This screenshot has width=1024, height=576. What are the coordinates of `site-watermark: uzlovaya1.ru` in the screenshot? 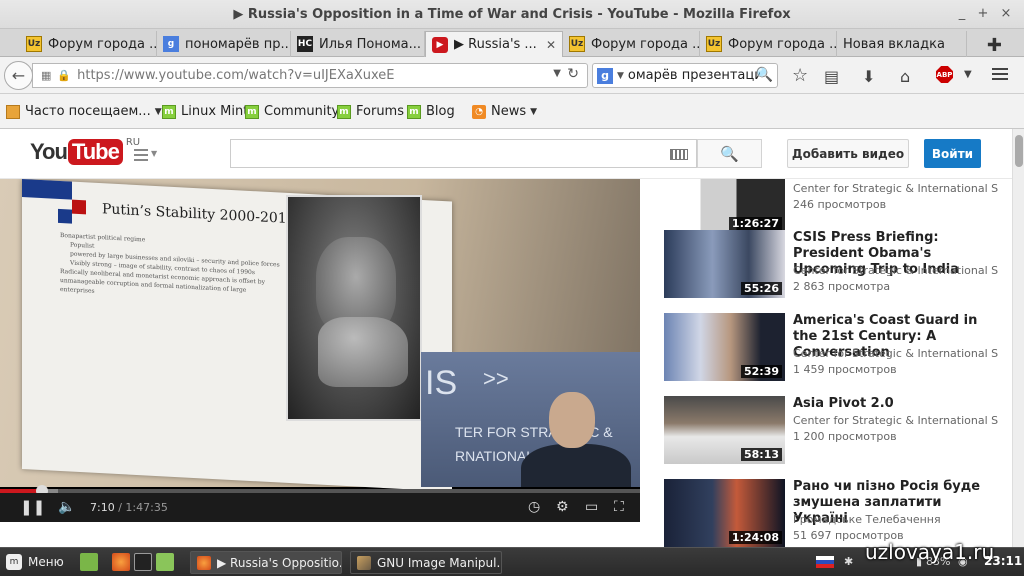 It's located at (930, 552).